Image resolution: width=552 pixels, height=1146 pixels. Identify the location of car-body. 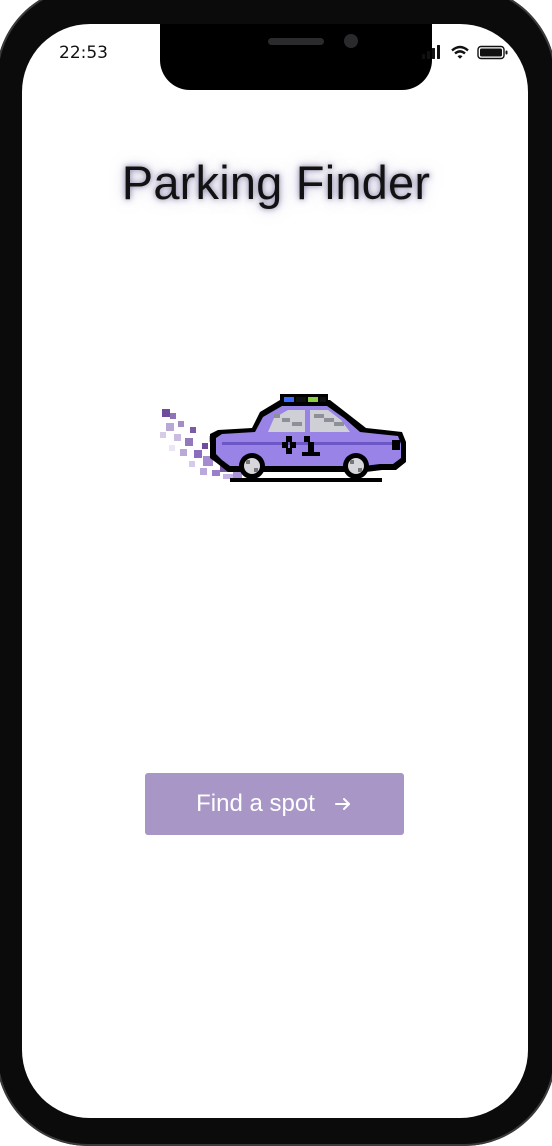
(308, 433).